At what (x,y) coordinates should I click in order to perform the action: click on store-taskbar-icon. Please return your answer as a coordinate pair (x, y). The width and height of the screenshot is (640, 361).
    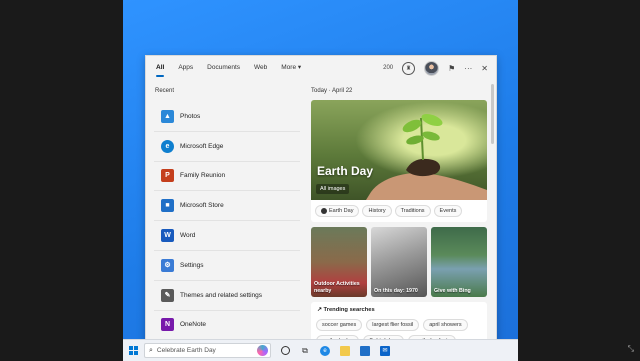
    Looking at the image, I should click on (365, 350).